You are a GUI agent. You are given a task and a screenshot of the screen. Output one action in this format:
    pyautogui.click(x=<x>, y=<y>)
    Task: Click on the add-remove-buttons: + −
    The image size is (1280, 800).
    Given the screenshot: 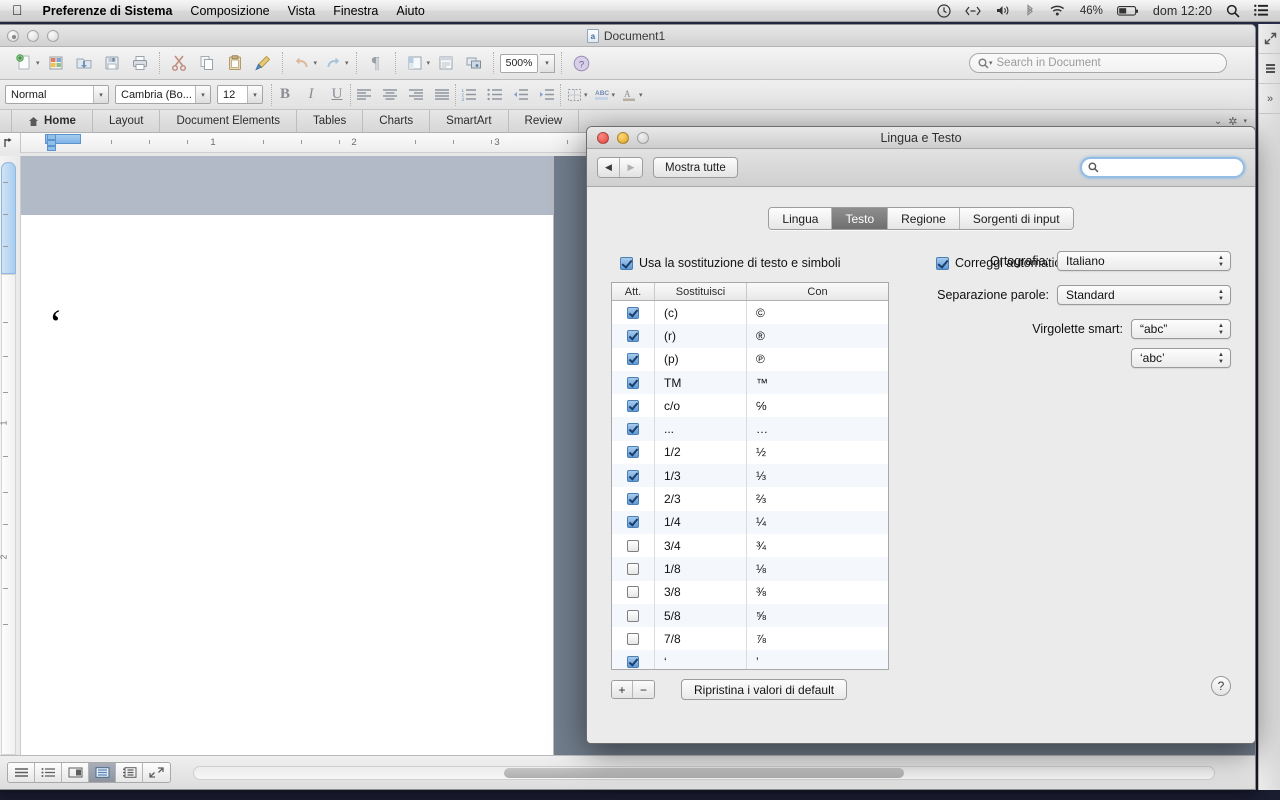 What is the action you would take?
    pyautogui.click(x=633, y=689)
    